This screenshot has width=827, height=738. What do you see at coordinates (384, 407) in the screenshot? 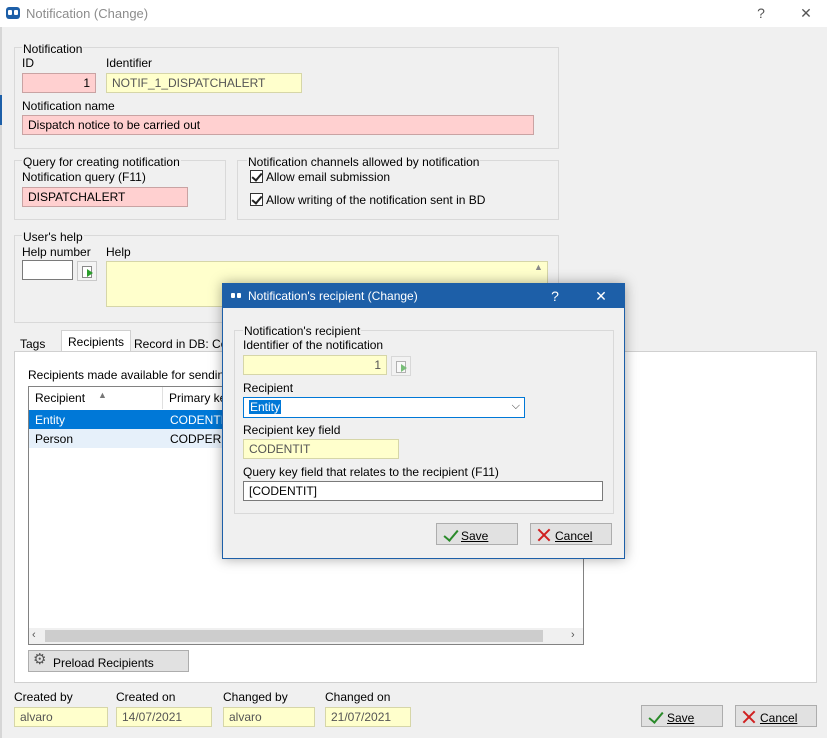
I see `dialog-recipient-select: Entity ⌵` at bounding box center [384, 407].